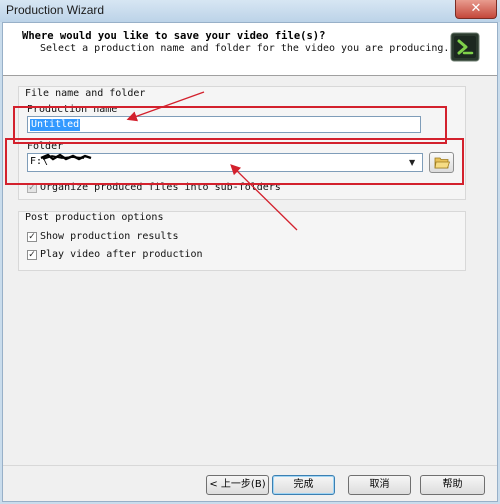 This screenshot has width=500, height=504. What do you see at coordinates (32, 237) in the screenshot?
I see `show-results-checkbox: ✓` at bounding box center [32, 237].